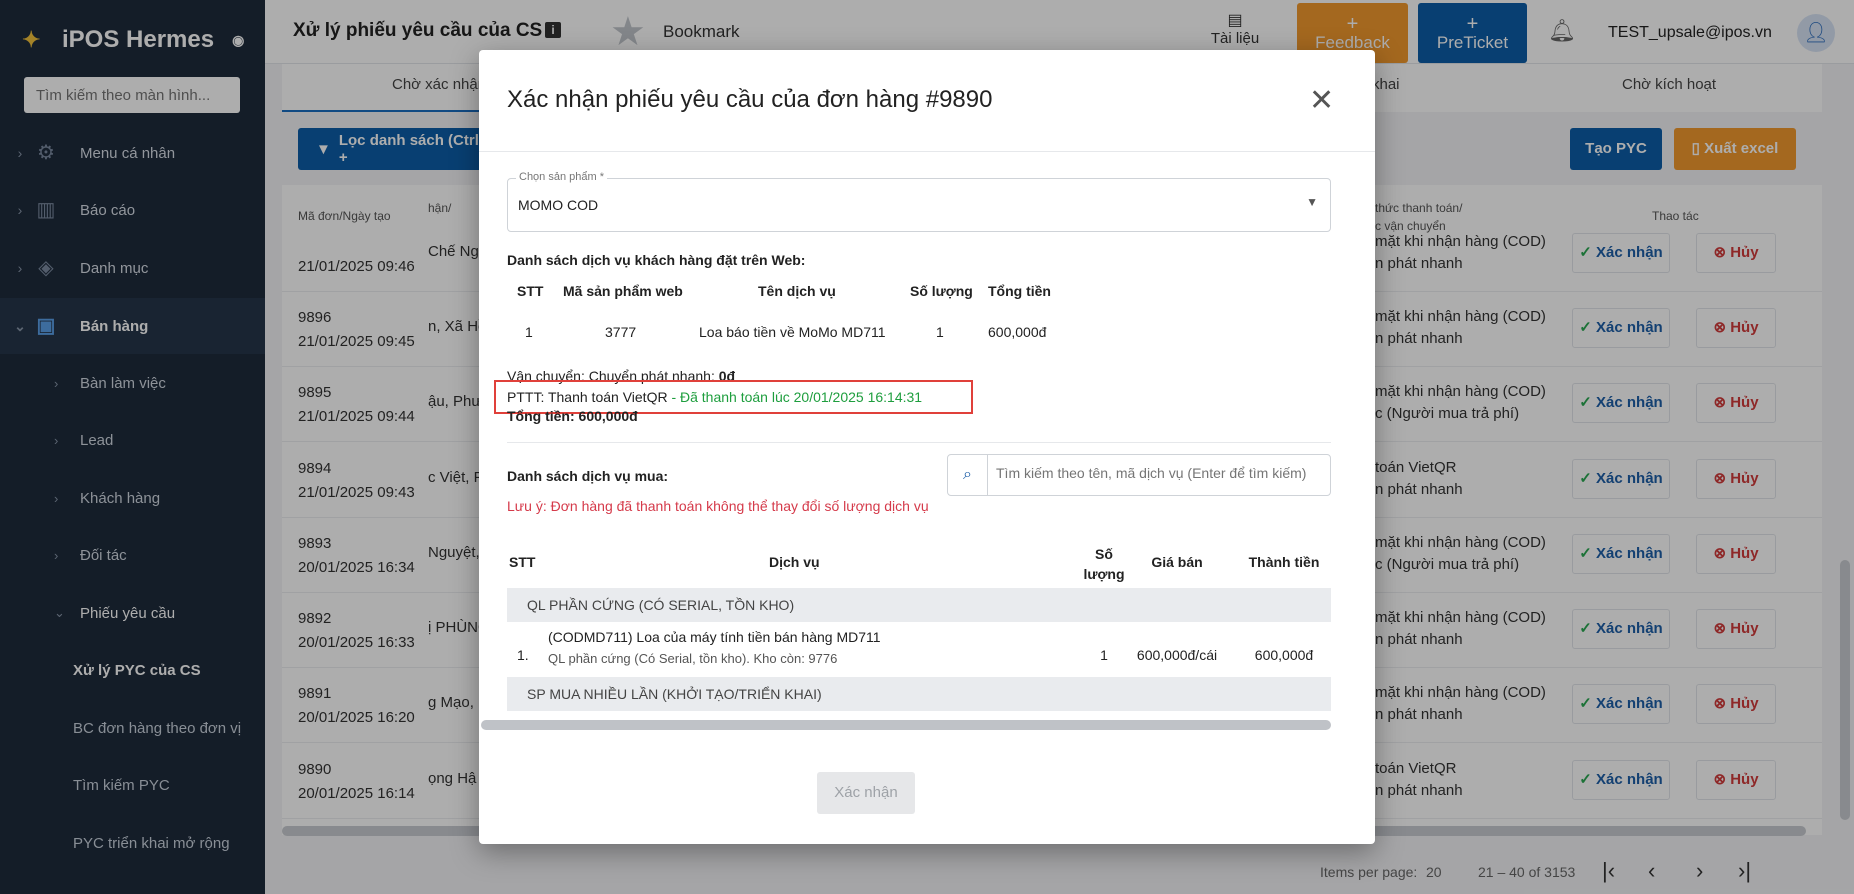  What do you see at coordinates (561, 177) in the screenshot?
I see `product-select-label: Chọn sản phẩm *` at bounding box center [561, 177].